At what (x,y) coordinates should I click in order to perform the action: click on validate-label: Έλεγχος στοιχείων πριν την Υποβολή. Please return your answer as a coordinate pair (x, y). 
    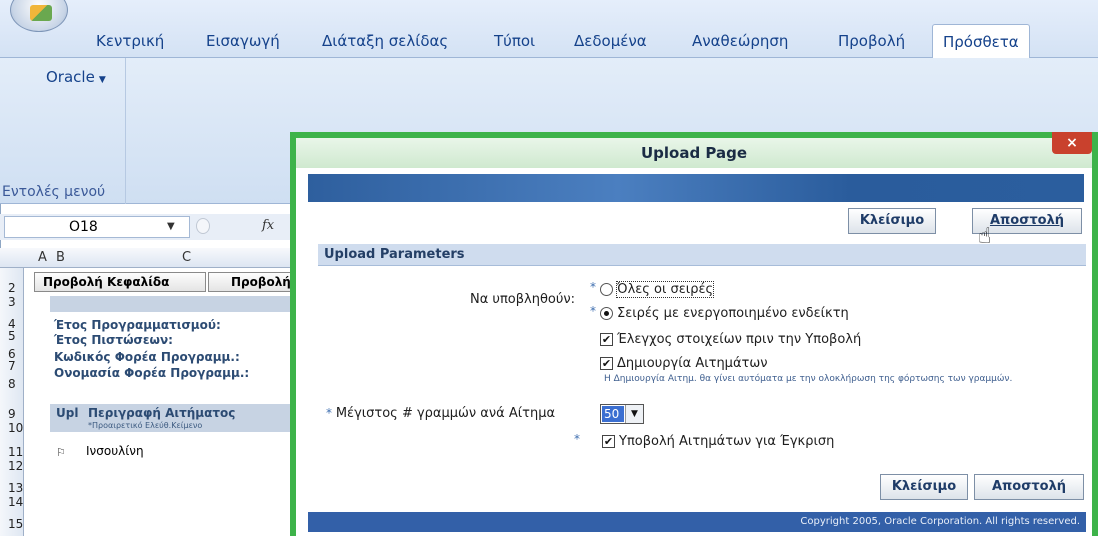
    Looking at the image, I should click on (739, 339).